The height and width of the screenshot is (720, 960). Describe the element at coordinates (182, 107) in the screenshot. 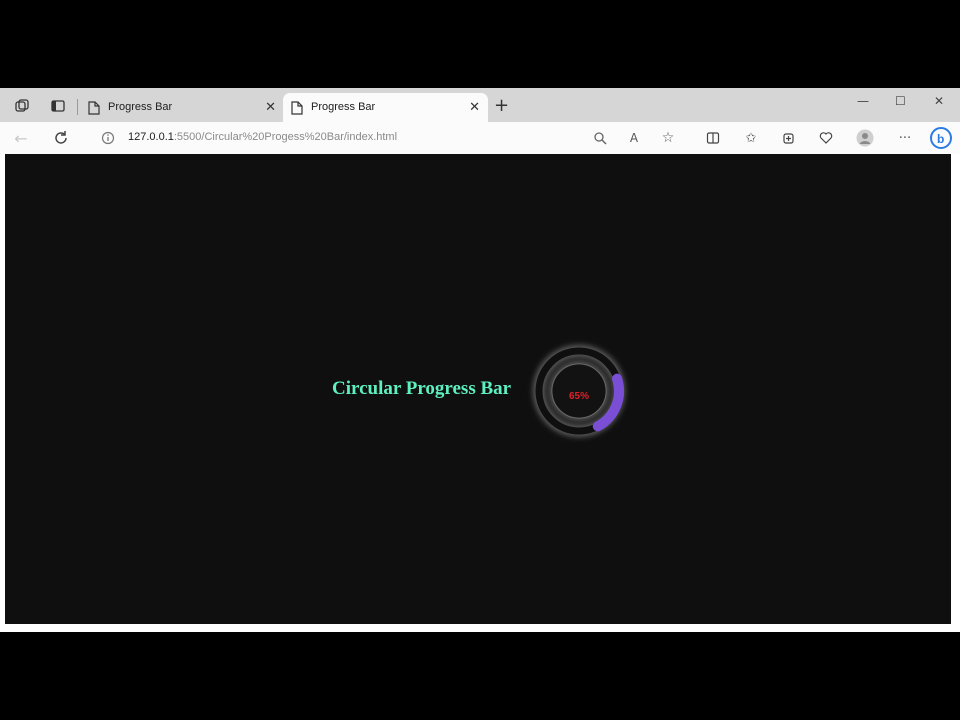

I see `tab-progress-bar-1: Progress Bar ✕` at that location.